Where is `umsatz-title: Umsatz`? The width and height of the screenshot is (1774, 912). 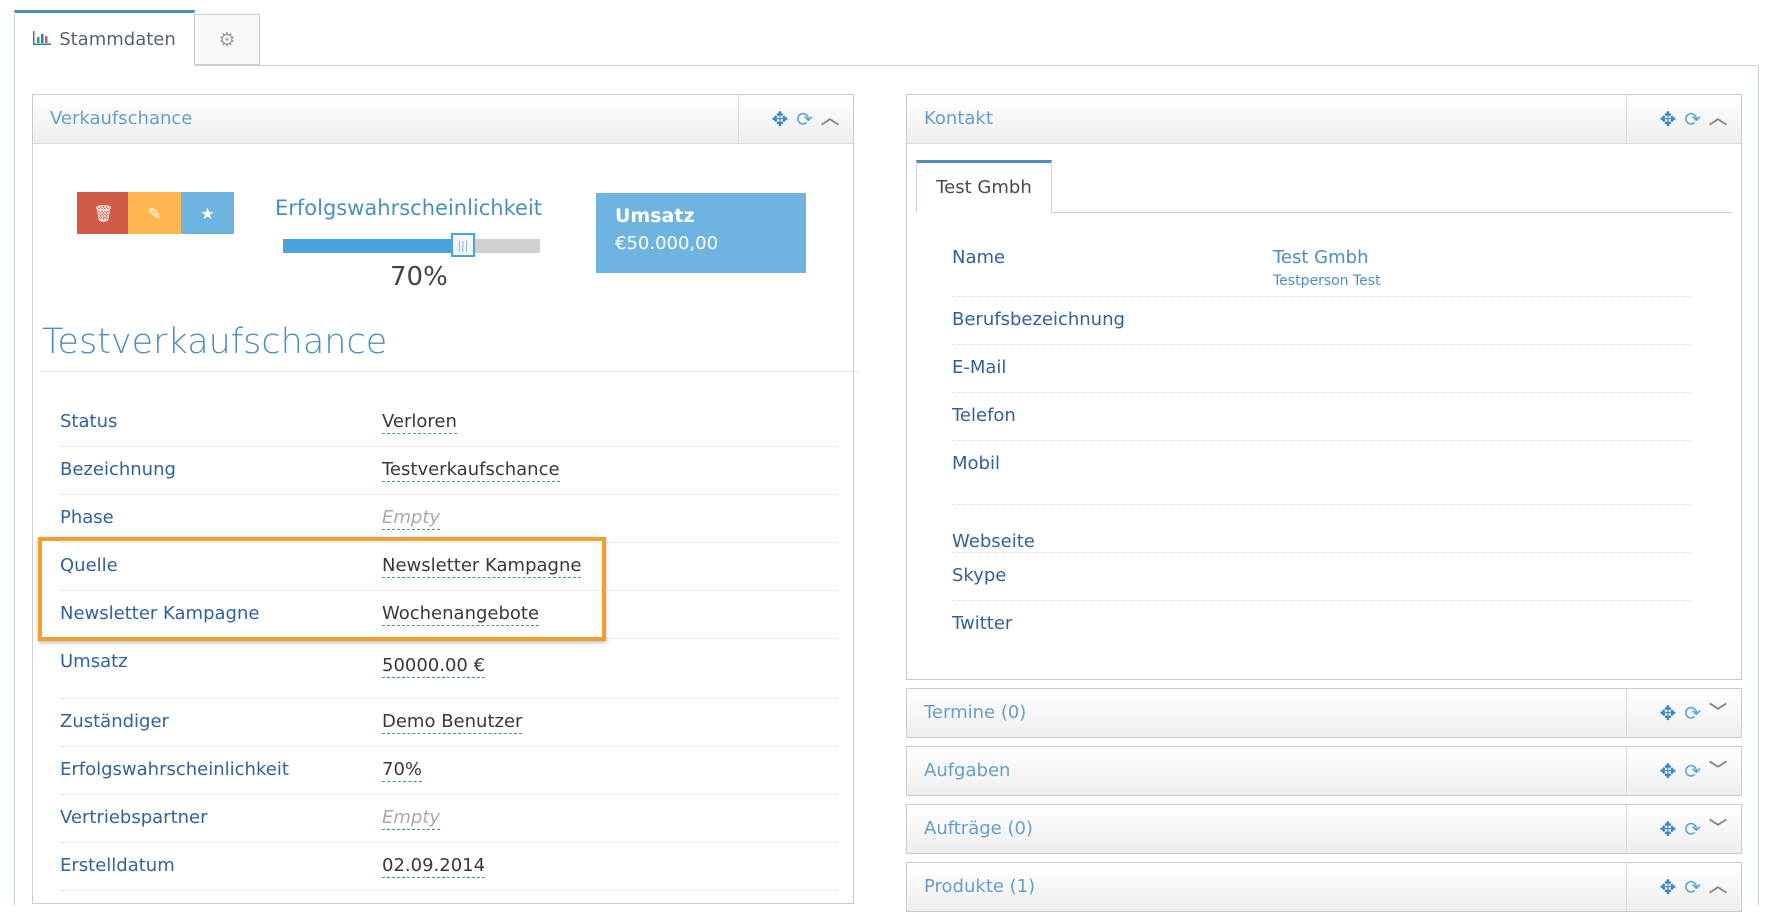
umsatz-title: Umsatz is located at coordinates (655, 216).